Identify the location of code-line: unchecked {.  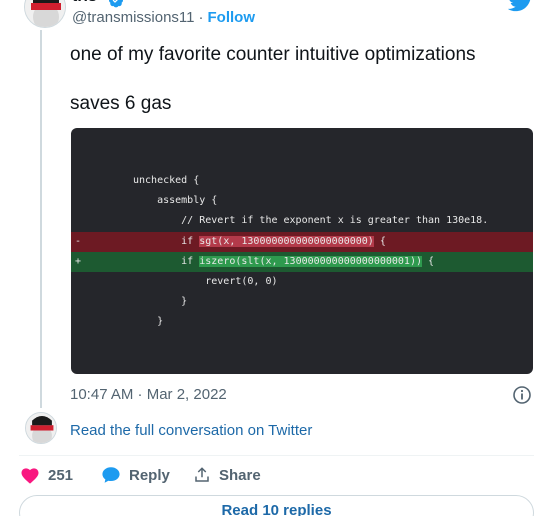
(302, 181).